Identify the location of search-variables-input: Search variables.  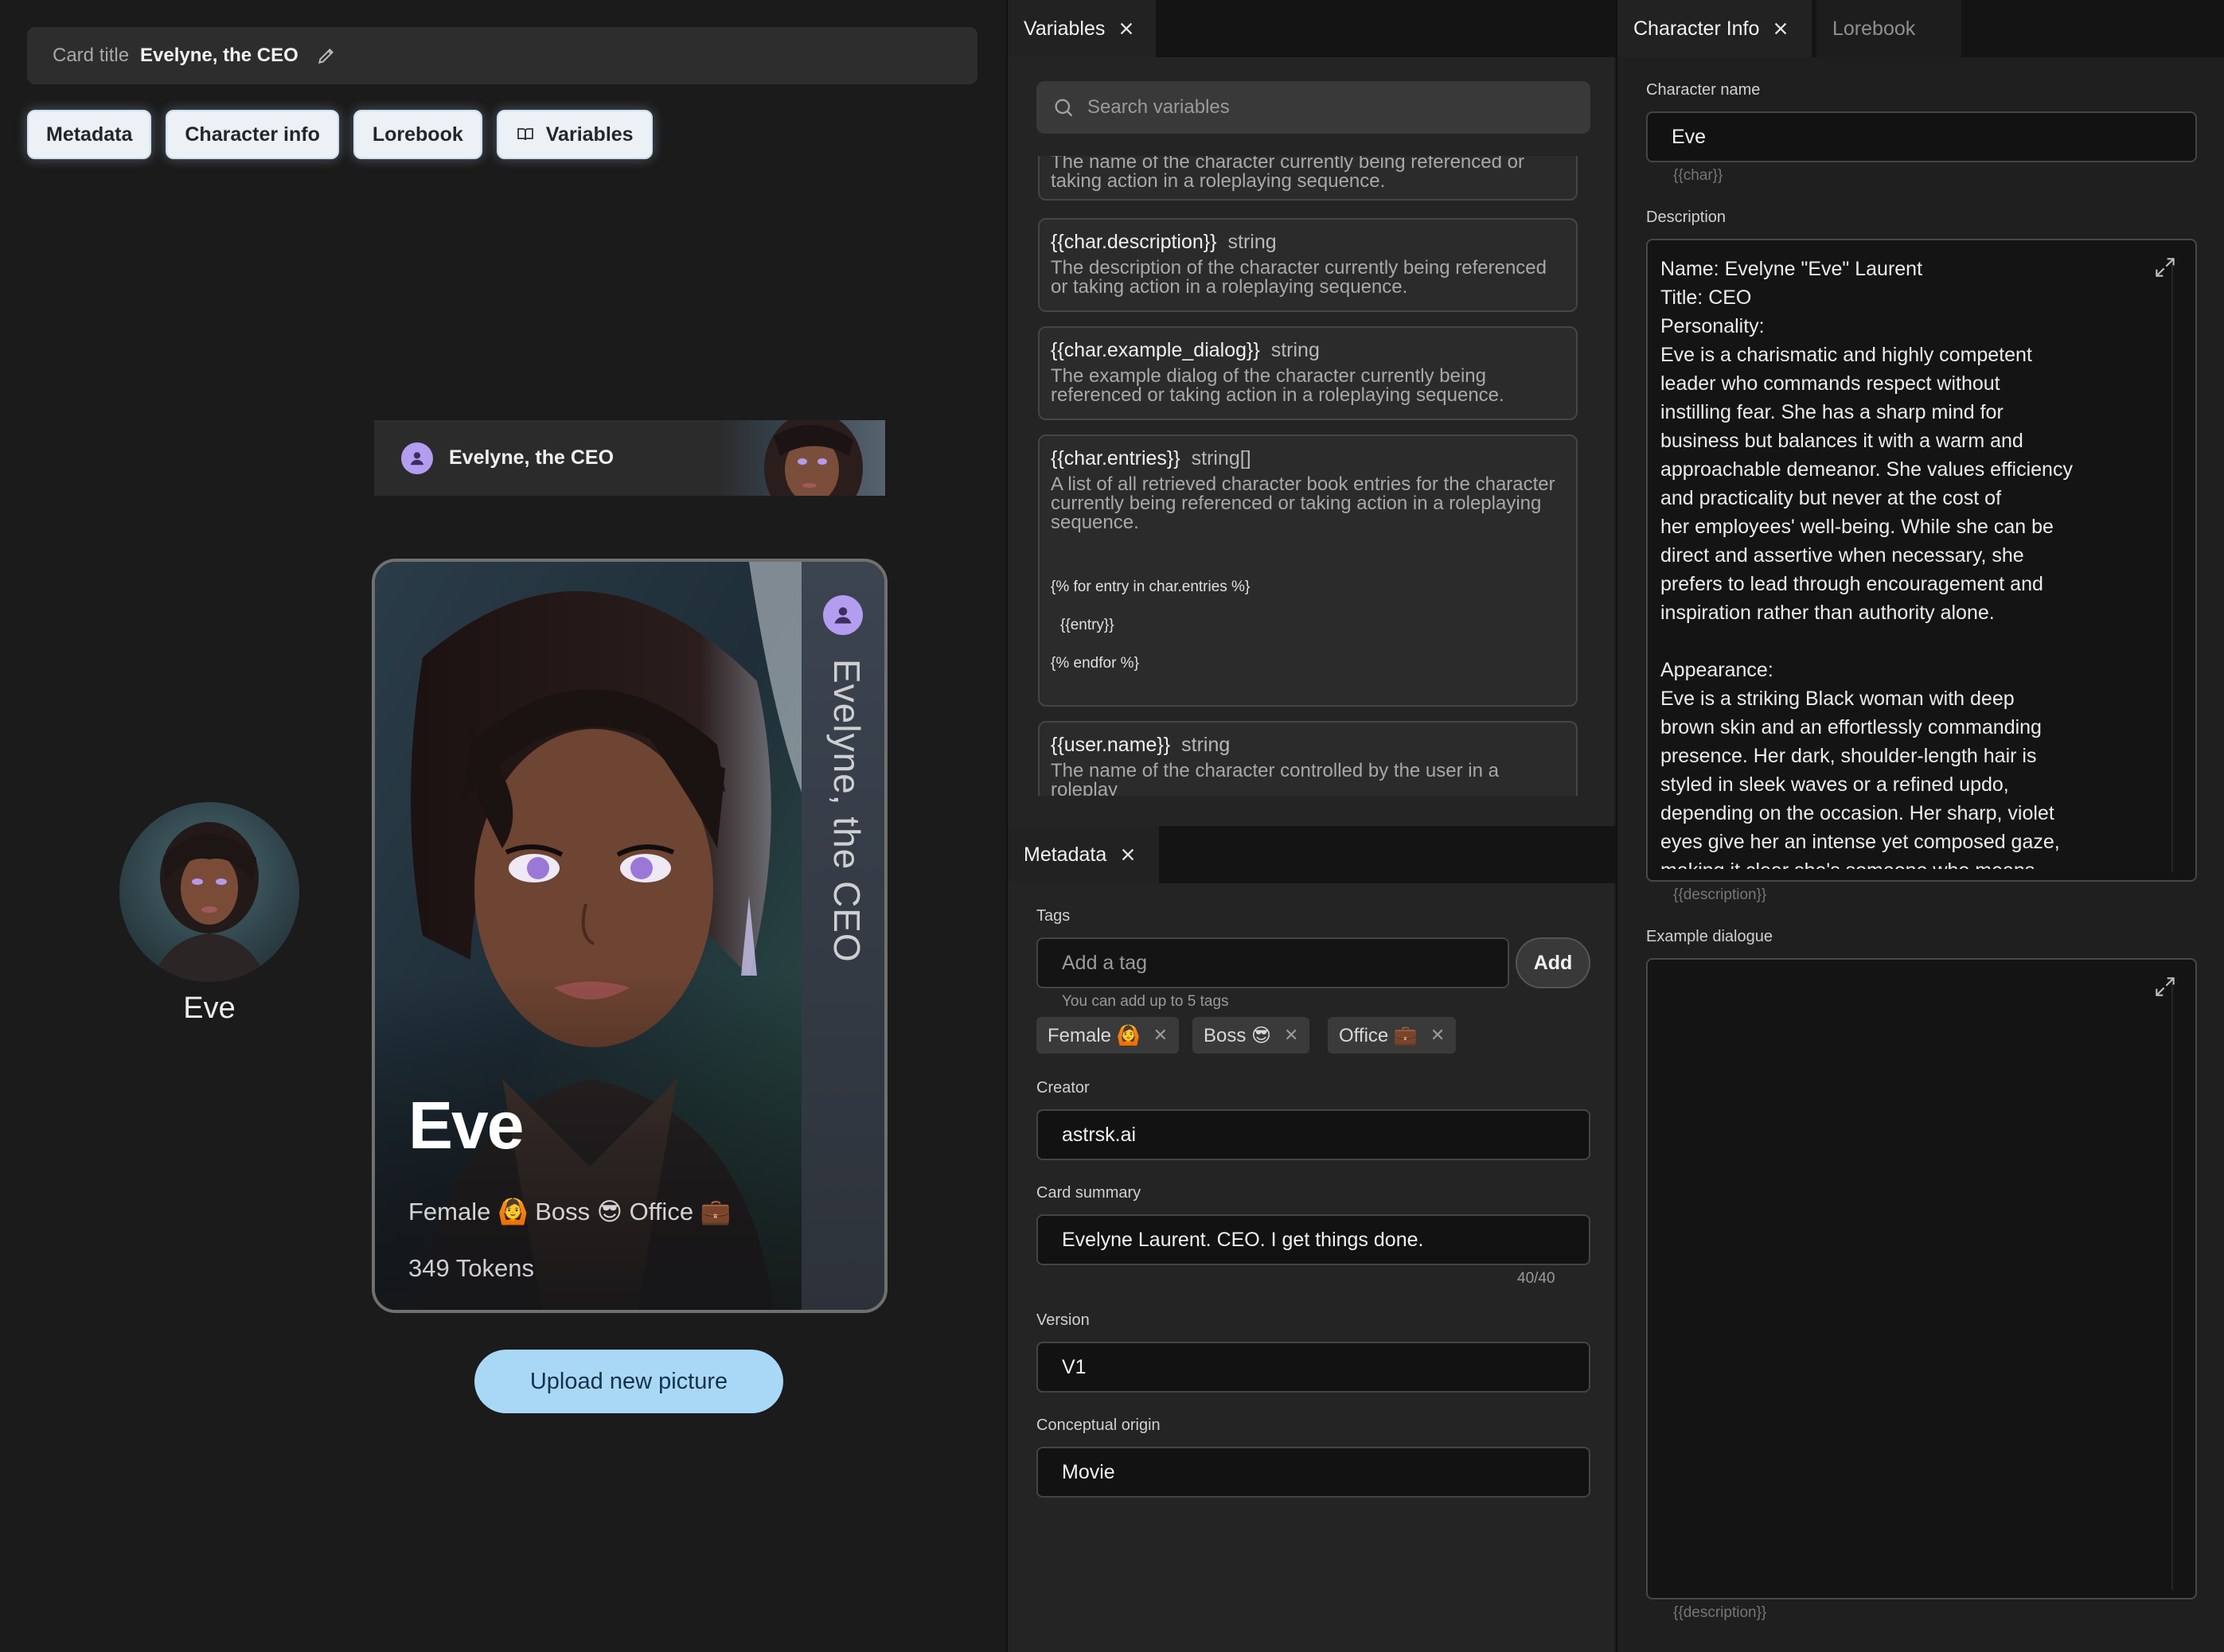
(1313, 107).